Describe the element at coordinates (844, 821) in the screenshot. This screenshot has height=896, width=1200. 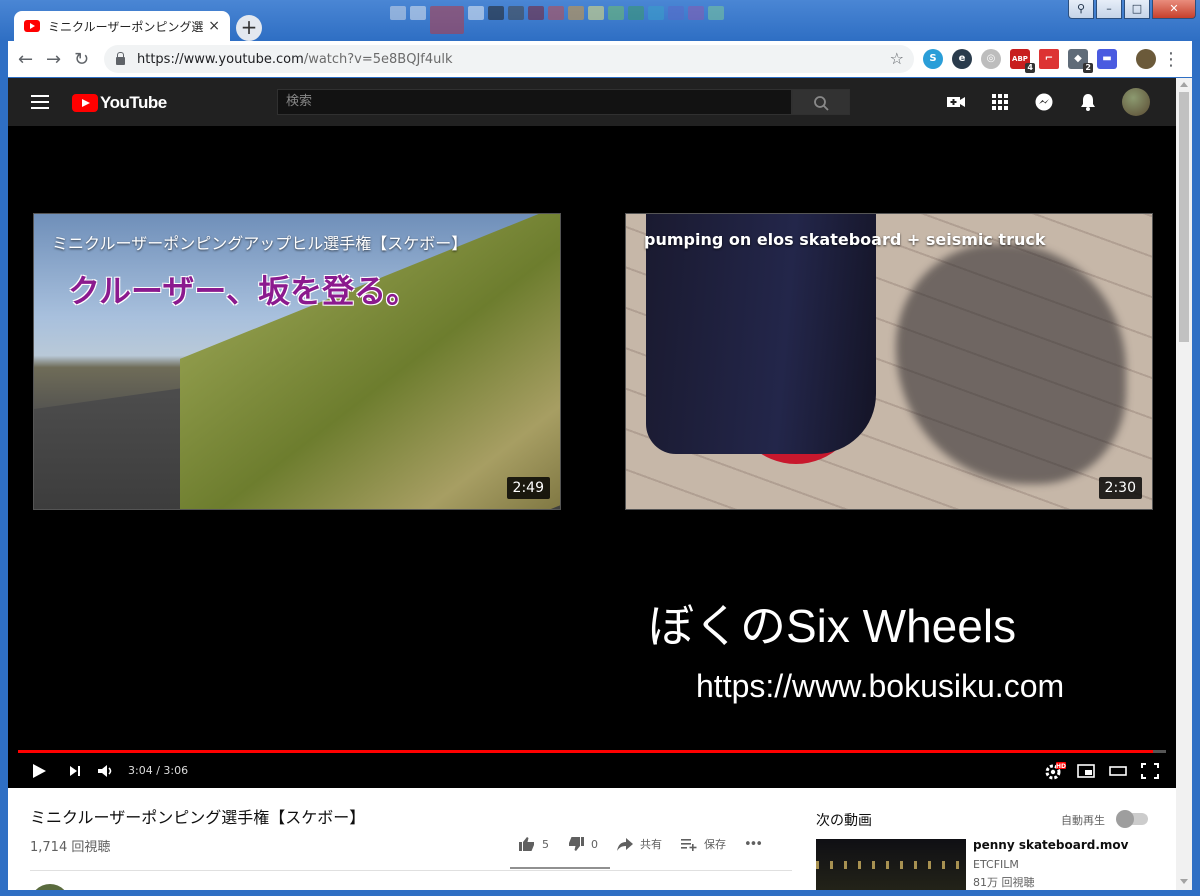
I see `up-next-label: 次の動画` at that location.